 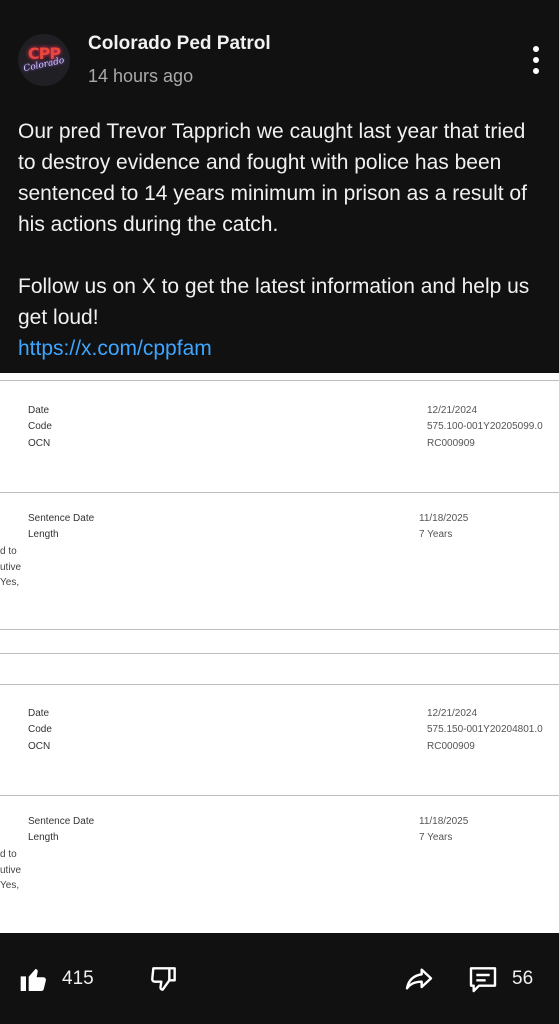 I want to click on dislike-button, so click(x=164, y=978).